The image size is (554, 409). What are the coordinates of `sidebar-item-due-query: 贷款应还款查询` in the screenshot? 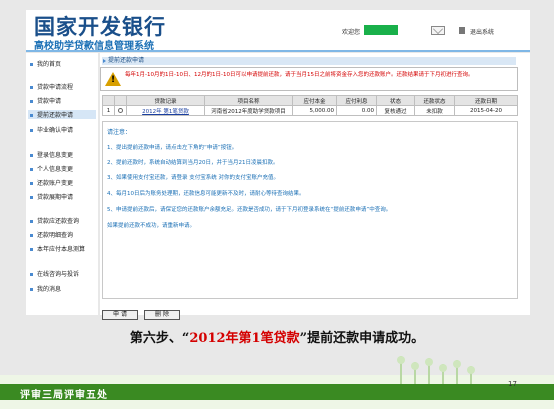 It's located at (54, 220).